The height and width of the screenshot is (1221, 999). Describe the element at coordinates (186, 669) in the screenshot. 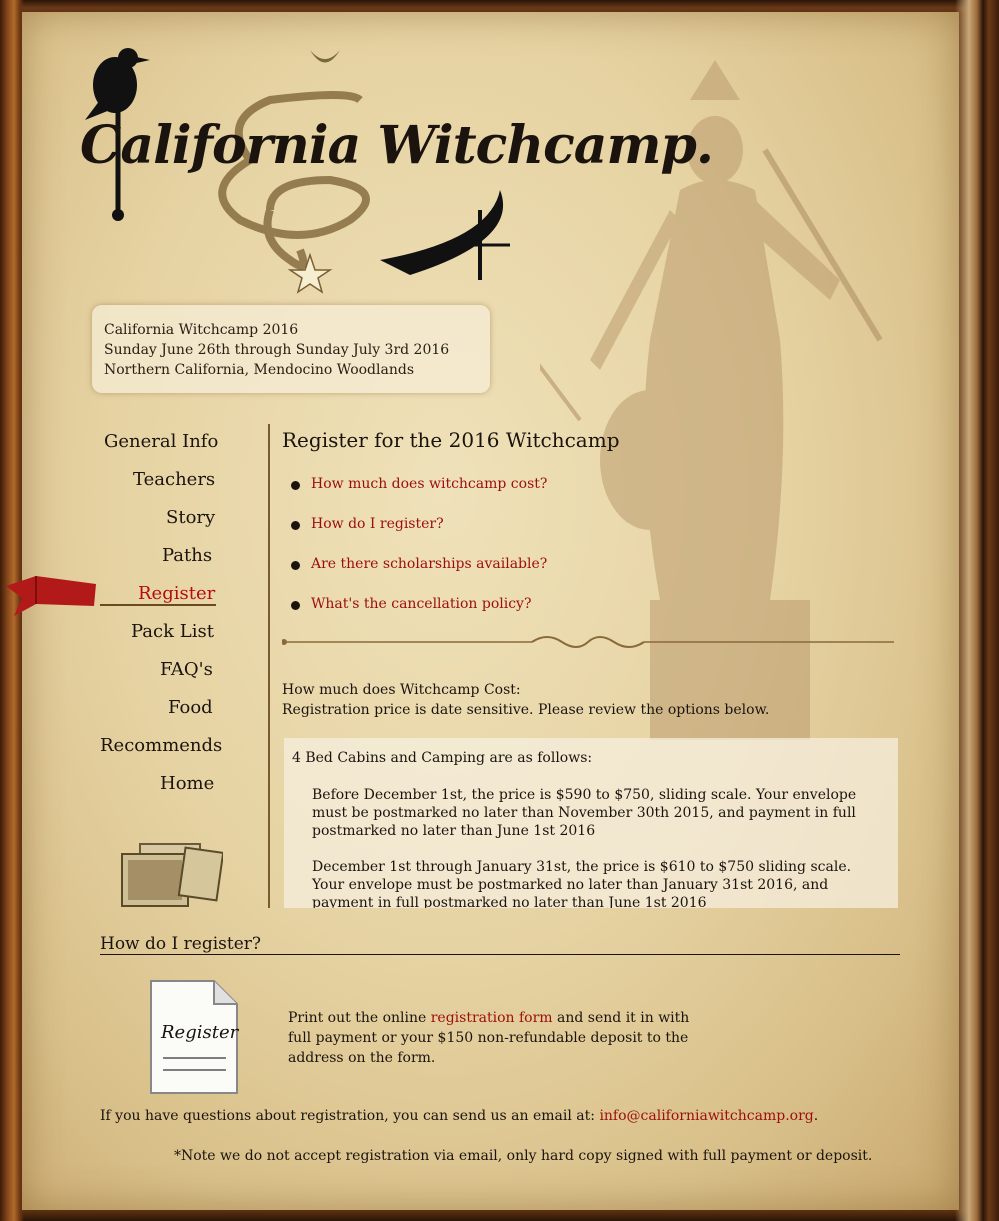

I see `nav-faqs: FAQ's` at that location.